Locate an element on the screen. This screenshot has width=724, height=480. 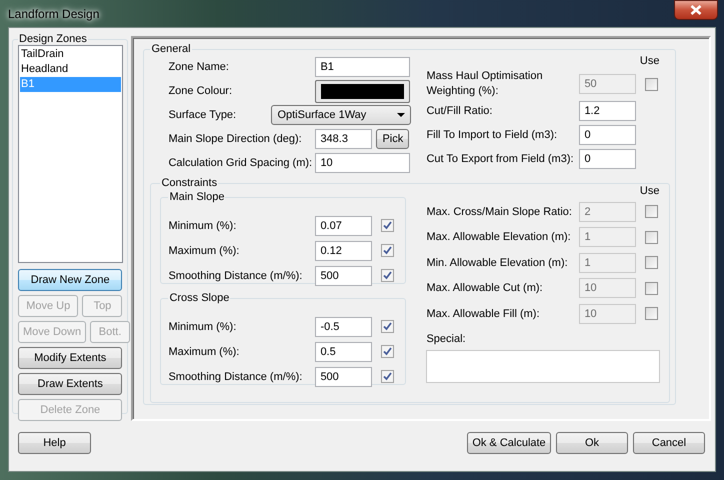
field-label: Max. Allowable Elevation (m): is located at coordinates (499, 237).